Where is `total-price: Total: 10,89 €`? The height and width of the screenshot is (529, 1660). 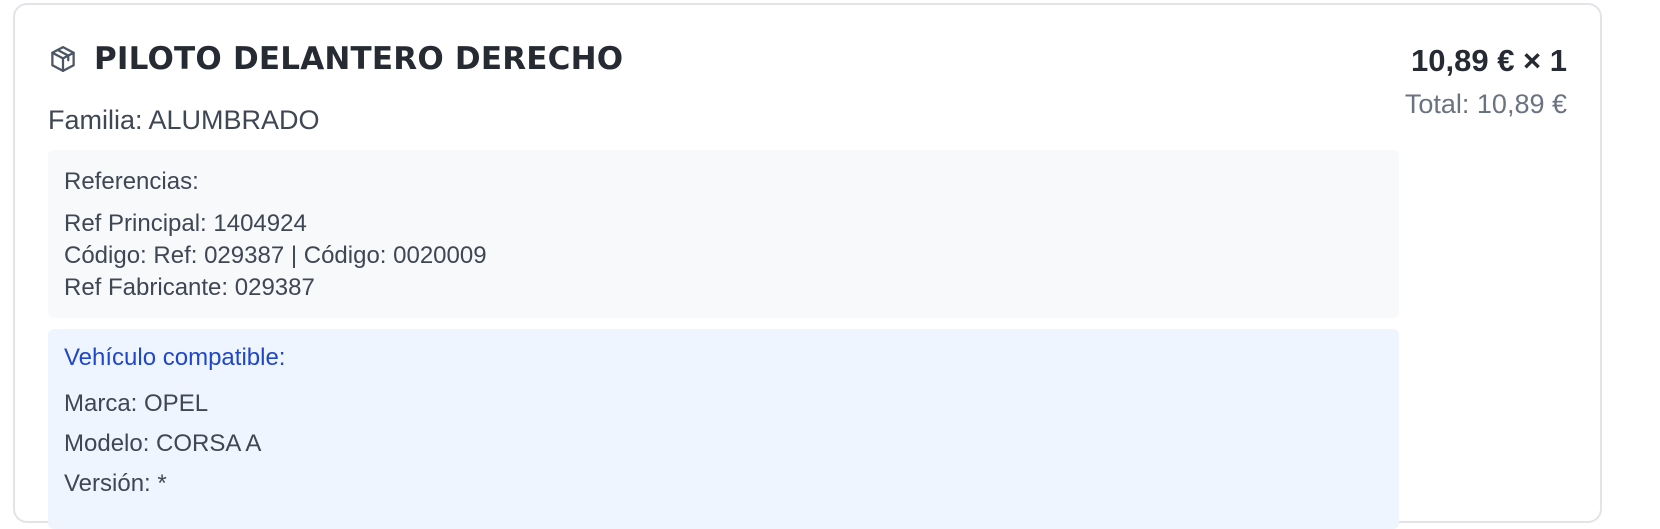 total-price: Total: 10,89 € is located at coordinates (1485, 104).